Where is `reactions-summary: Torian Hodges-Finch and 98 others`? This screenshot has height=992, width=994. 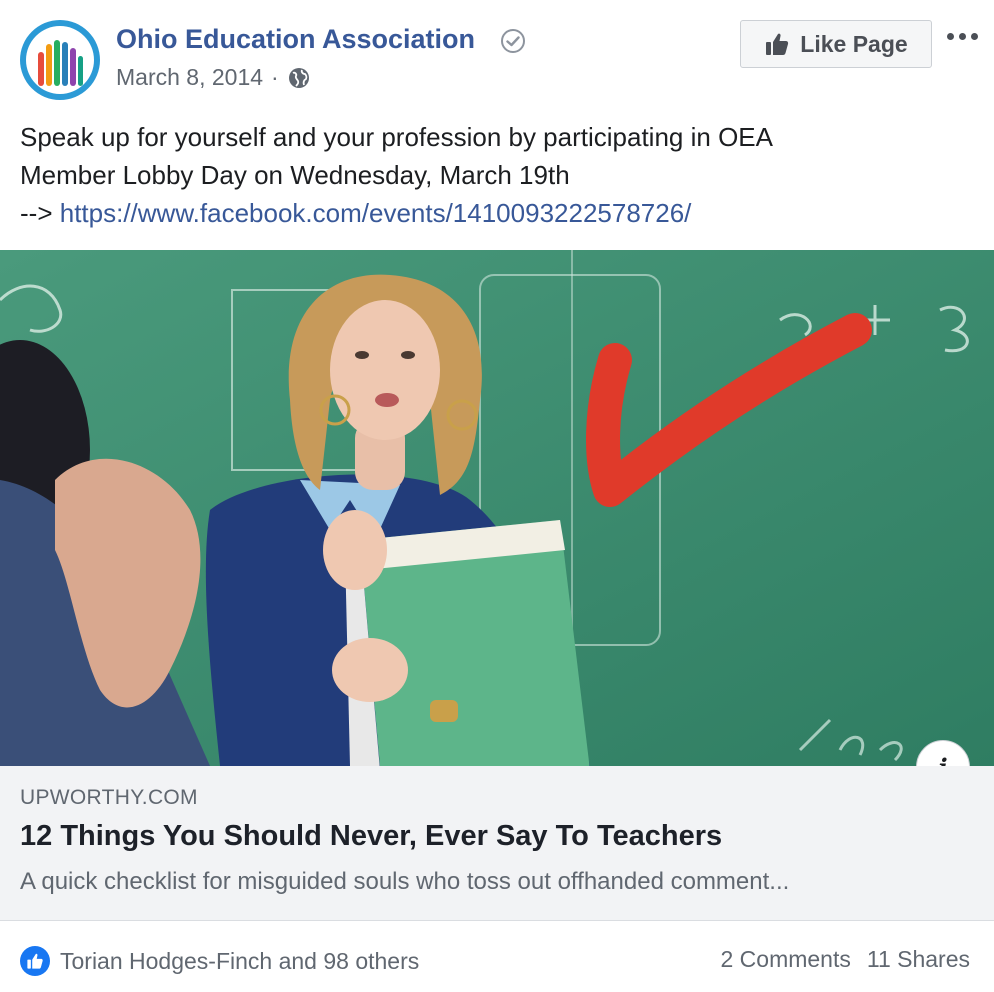 reactions-summary: Torian Hodges-Finch and 98 others is located at coordinates (219, 961).